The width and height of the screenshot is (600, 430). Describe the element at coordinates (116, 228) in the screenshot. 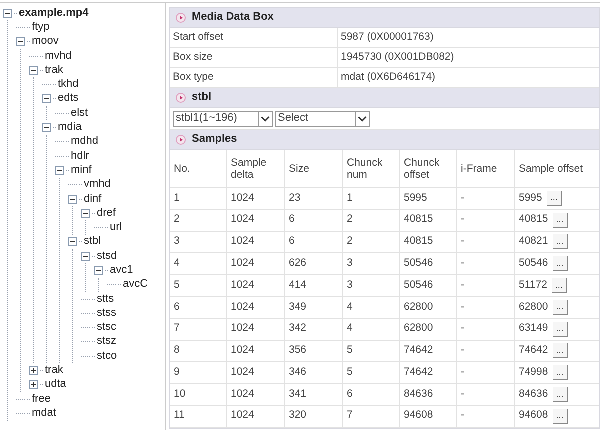

I see `tree-item: url` at that location.